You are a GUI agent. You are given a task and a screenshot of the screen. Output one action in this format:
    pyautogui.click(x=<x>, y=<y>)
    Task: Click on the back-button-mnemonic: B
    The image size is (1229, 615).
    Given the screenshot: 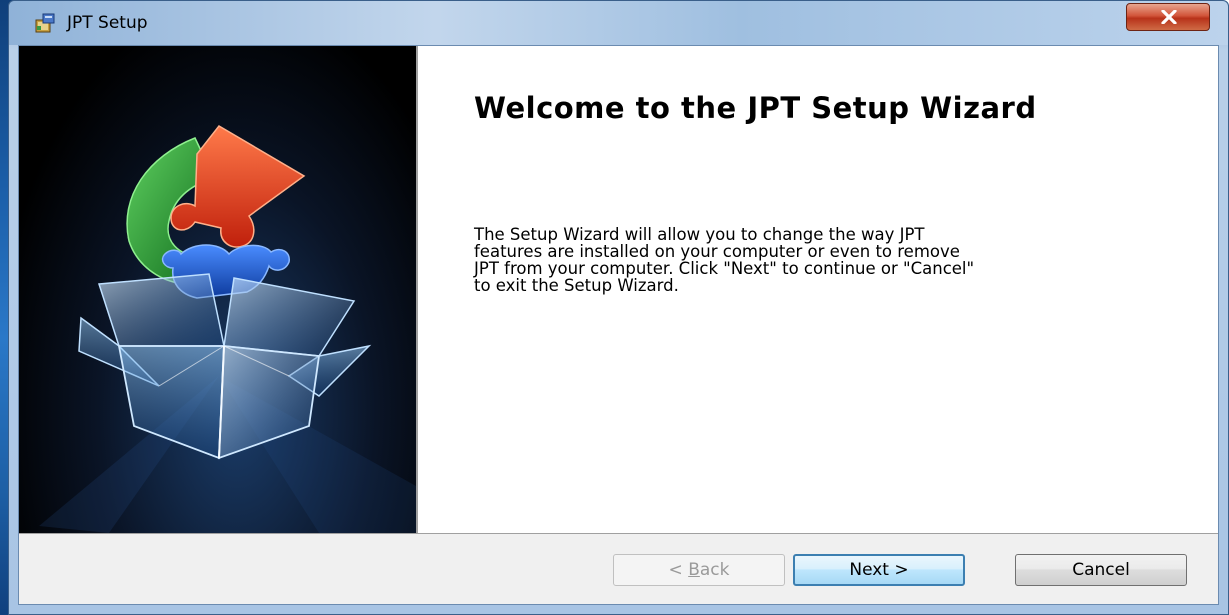 What is the action you would take?
    pyautogui.click(x=694, y=570)
    